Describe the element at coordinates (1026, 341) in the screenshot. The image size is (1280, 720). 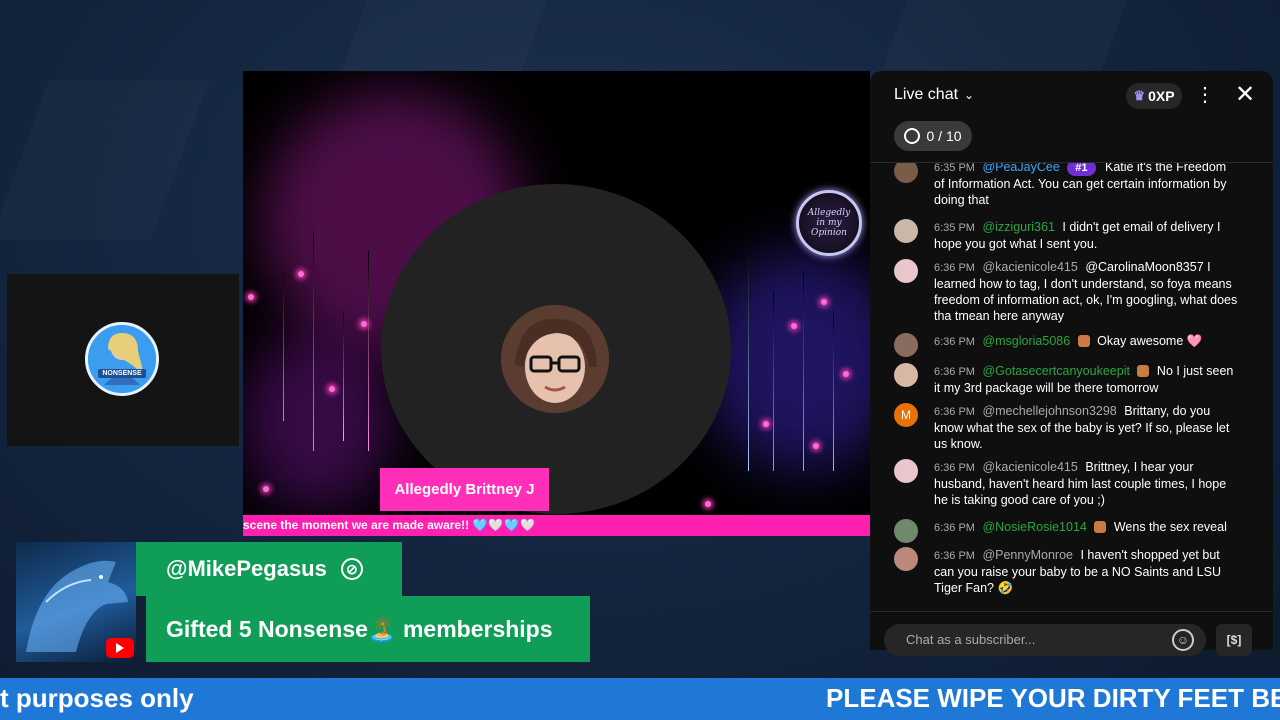
I see `author-name: @msgloria5086` at that location.